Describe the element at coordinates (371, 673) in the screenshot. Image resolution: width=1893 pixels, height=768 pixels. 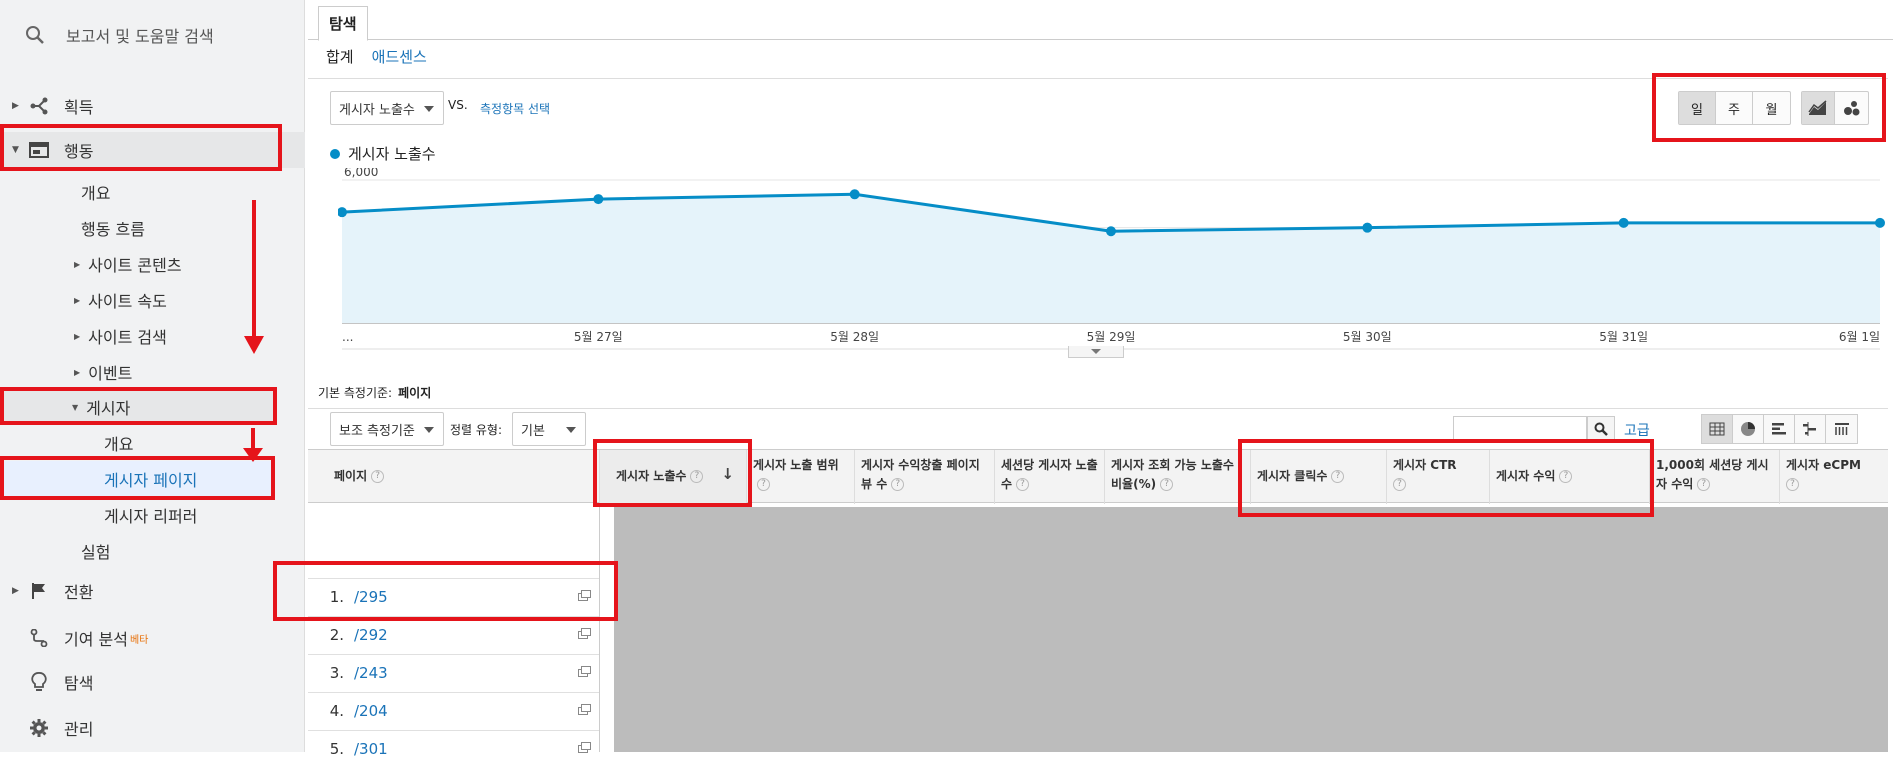
I see `page-link: /243` at that location.